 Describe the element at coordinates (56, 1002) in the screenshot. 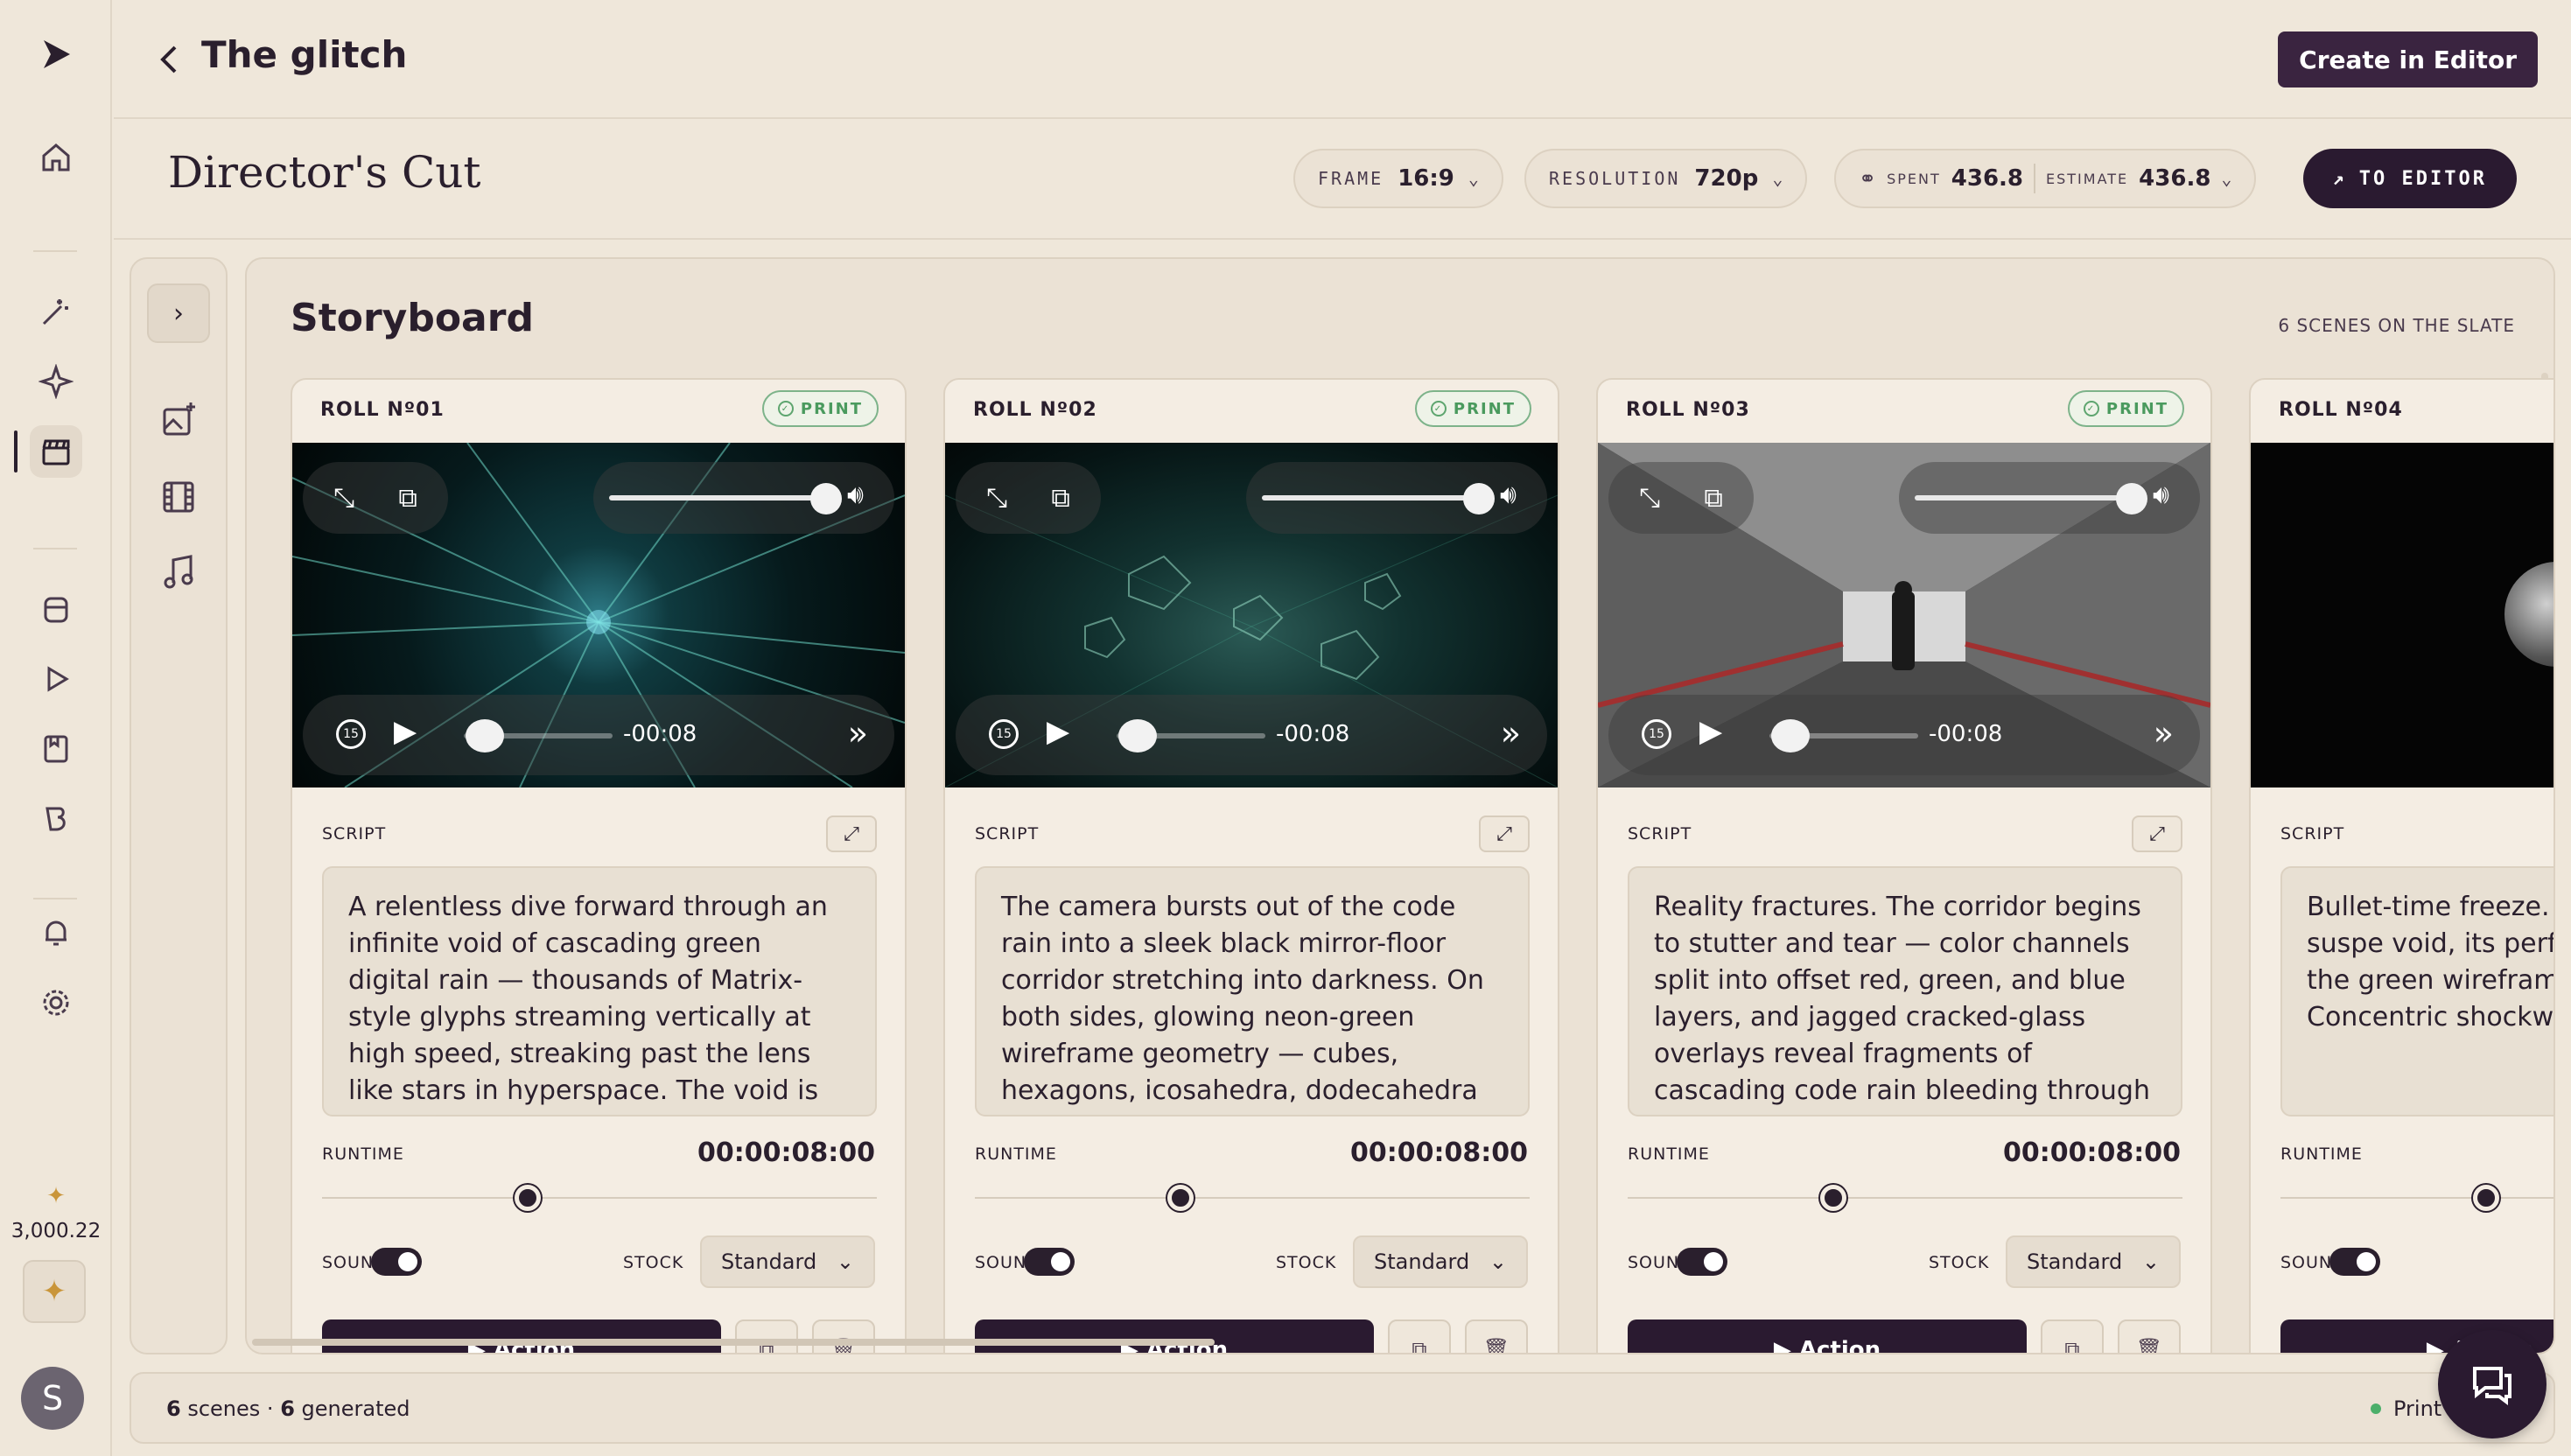

I see `gear-icon` at that location.